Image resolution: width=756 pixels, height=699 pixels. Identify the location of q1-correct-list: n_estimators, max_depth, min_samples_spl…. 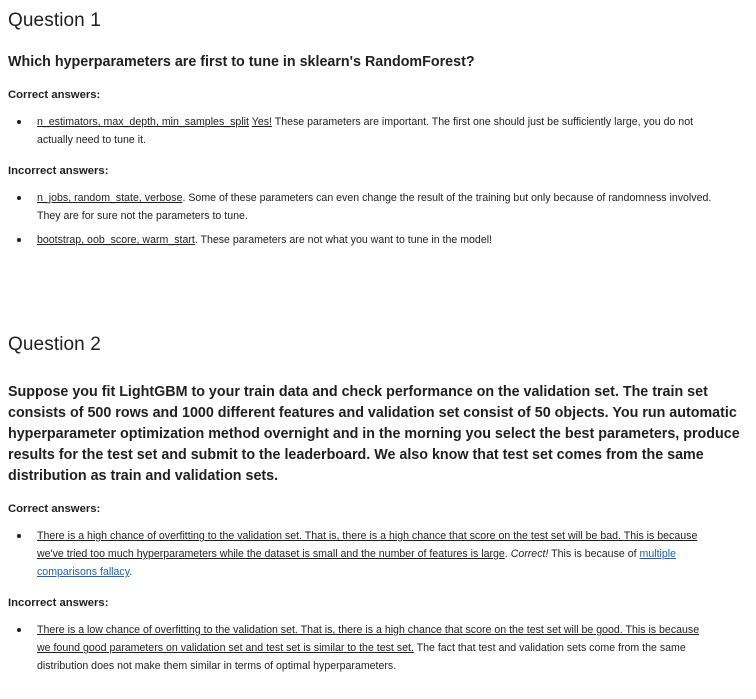
(378, 131).